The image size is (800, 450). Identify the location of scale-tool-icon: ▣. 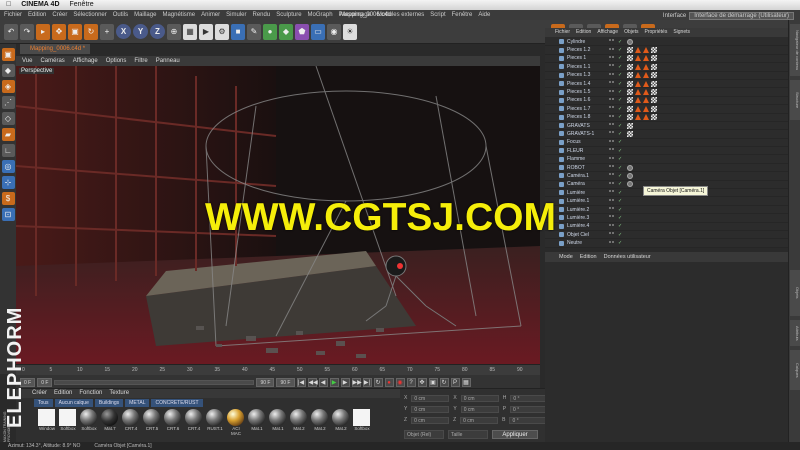
(75, 31).